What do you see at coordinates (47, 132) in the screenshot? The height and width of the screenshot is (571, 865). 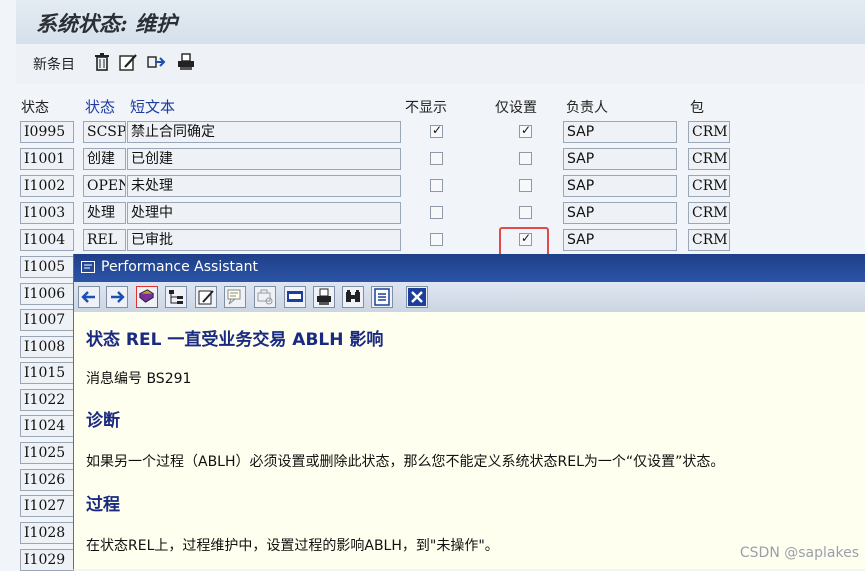 I see `status-cell: I0995` at bounding box center [47, 132].